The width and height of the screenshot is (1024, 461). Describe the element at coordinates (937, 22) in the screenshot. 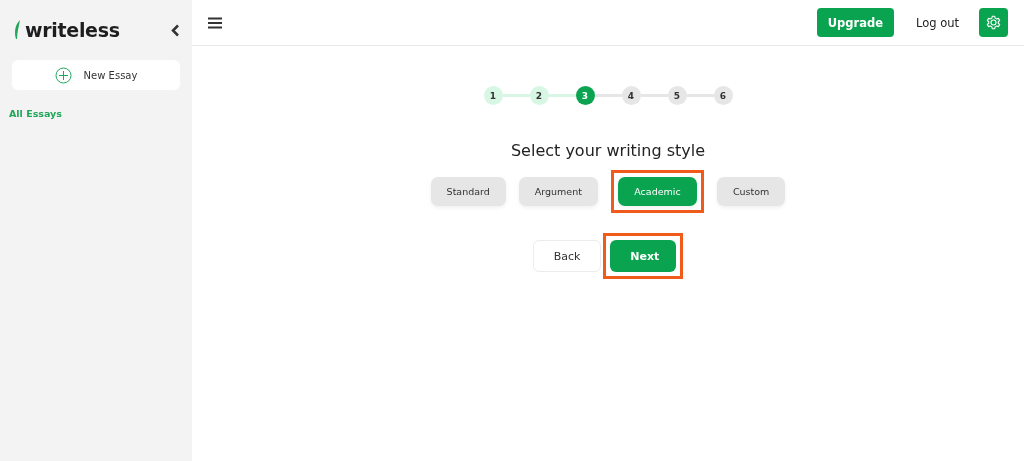

I see `logout-link: Log out` at that location.